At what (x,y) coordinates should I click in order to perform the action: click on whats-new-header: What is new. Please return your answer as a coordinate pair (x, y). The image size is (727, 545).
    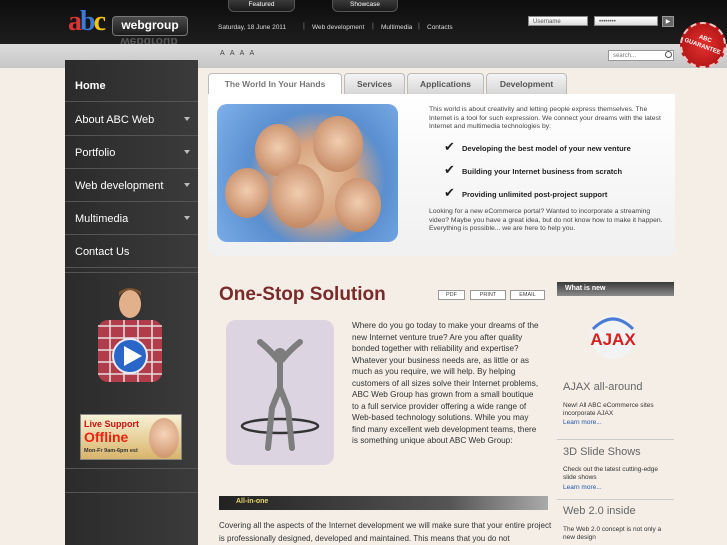
    Looking at the image, I should click on (615, 289).